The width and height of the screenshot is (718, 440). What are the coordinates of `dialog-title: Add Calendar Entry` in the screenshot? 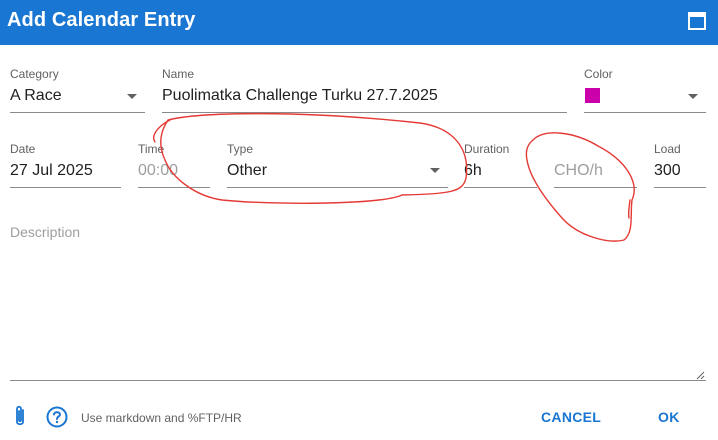 It's located at (101, 20).